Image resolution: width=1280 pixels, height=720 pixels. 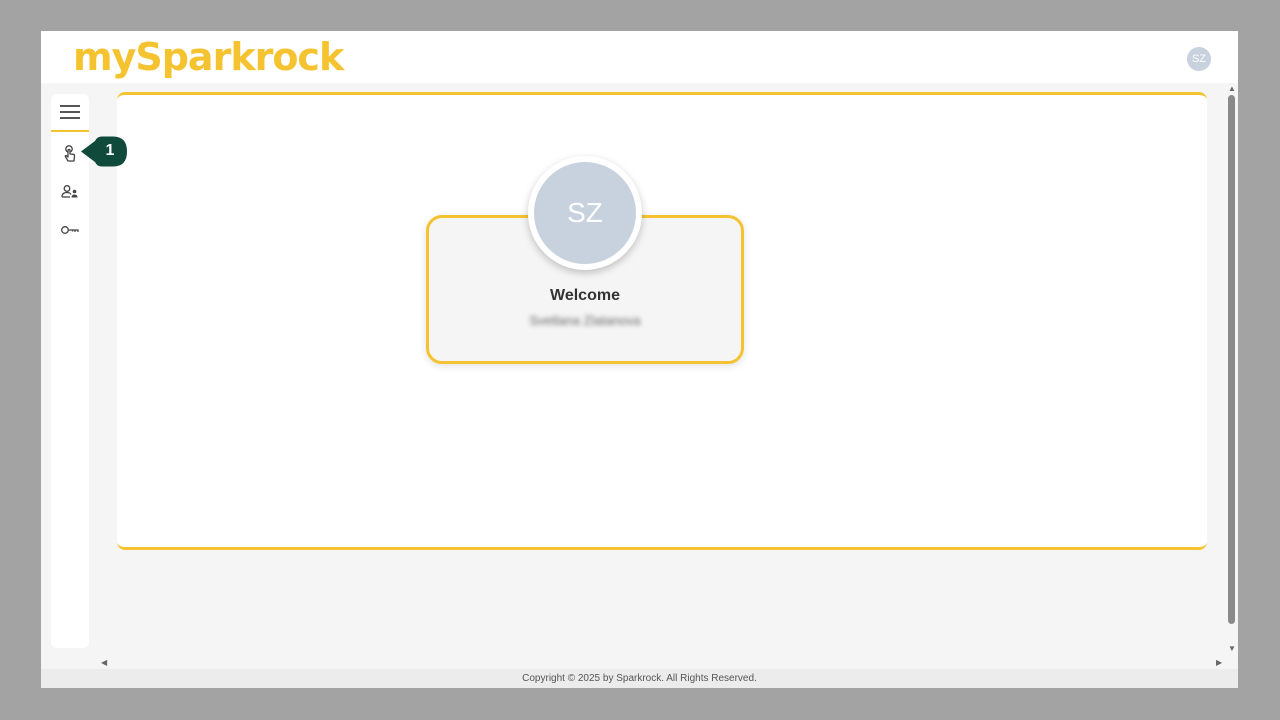 I want to click on horizontal-scrollbar: ◀ ▶, so click(x=662, y=663).